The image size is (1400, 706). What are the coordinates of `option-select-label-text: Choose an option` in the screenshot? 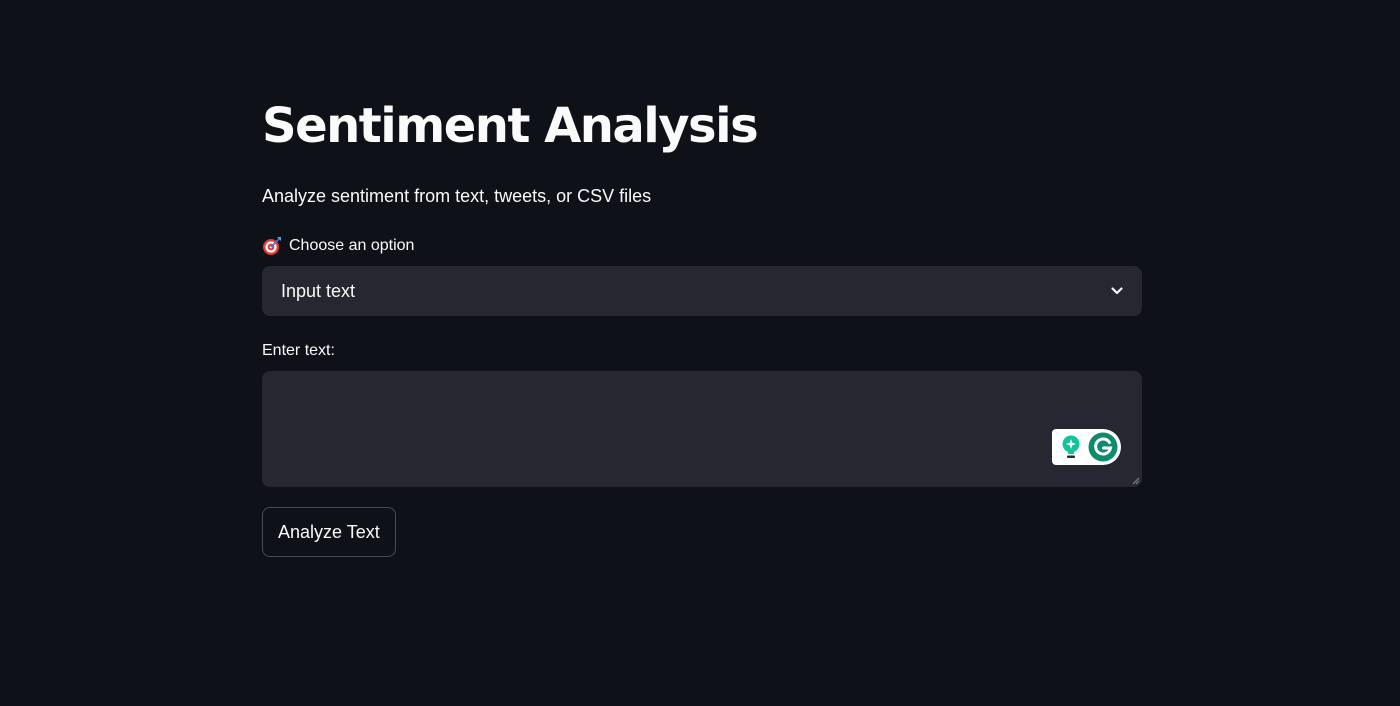 It's located at (352, 245).